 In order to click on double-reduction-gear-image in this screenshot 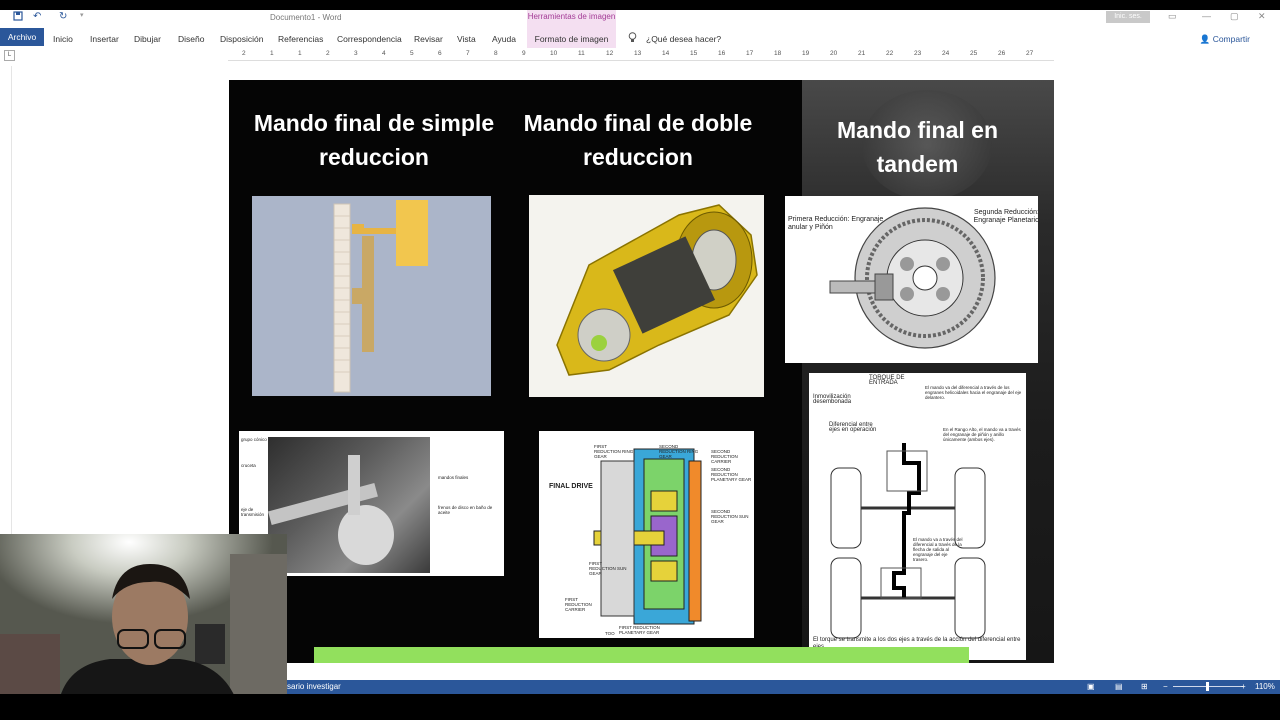, I will do `click(646, 296)`.